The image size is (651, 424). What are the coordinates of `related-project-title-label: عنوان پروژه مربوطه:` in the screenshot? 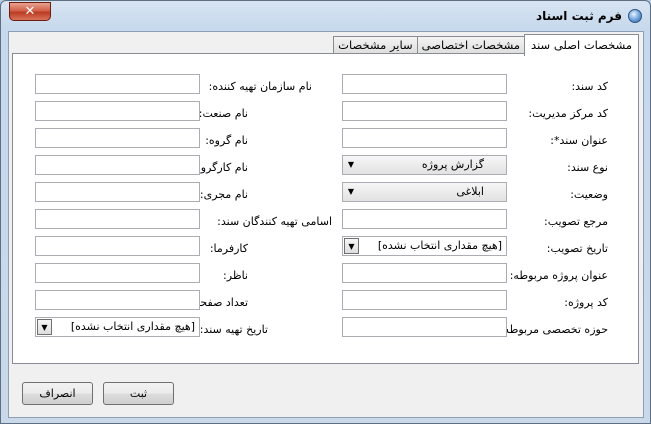 It's located at (558, 275).